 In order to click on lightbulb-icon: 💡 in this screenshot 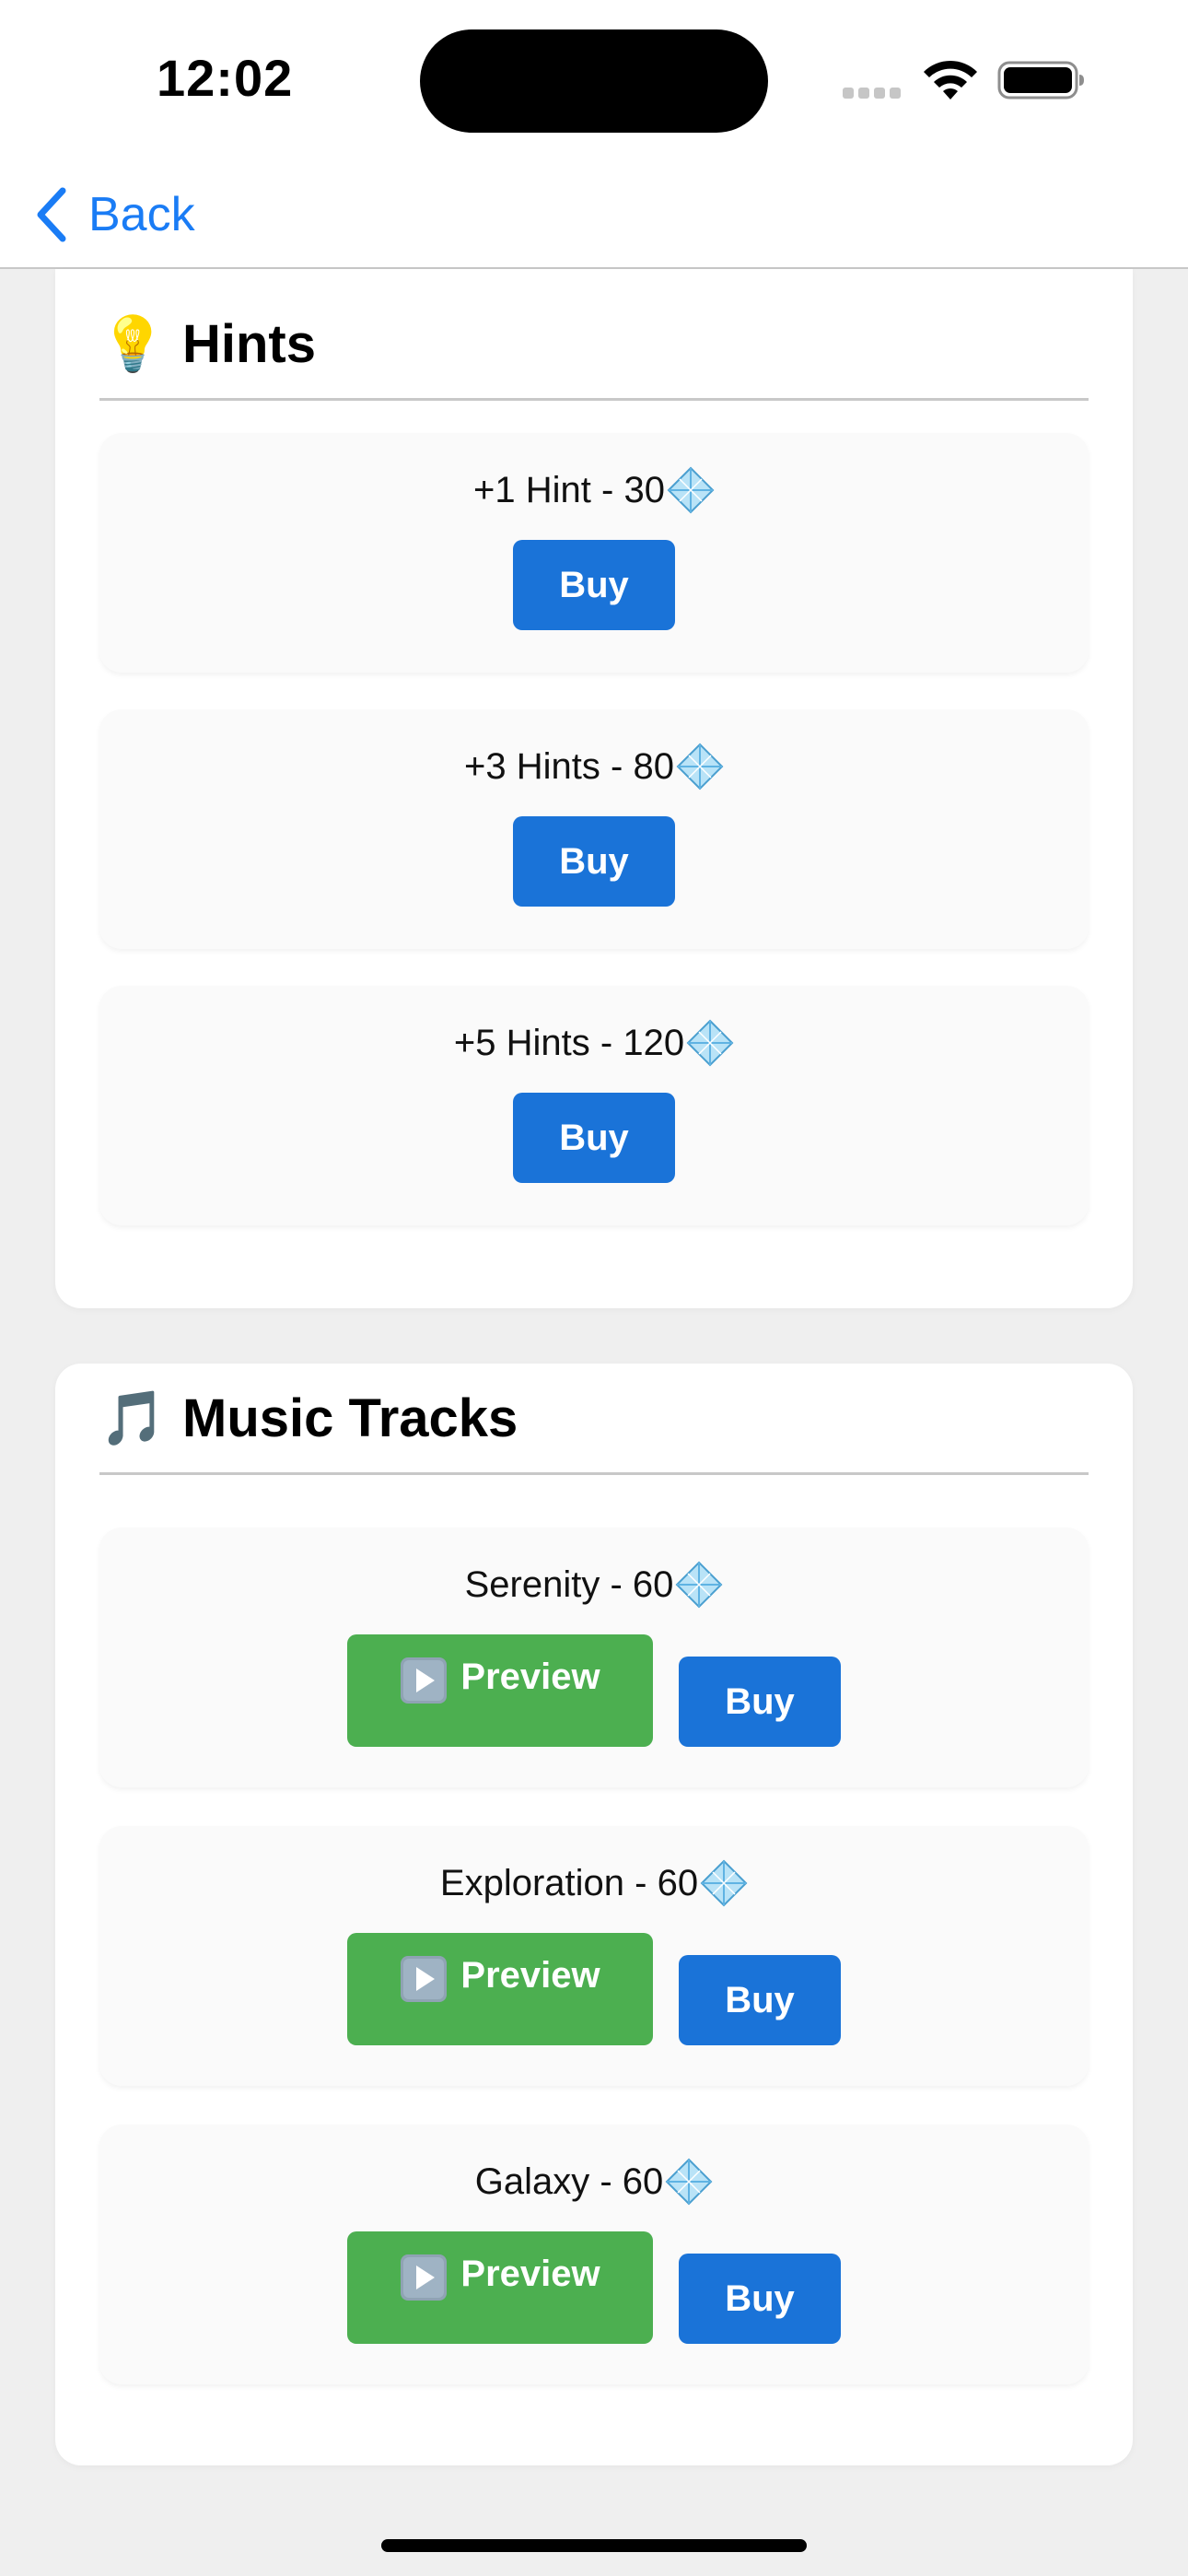, I will do `click(133, 343)`.